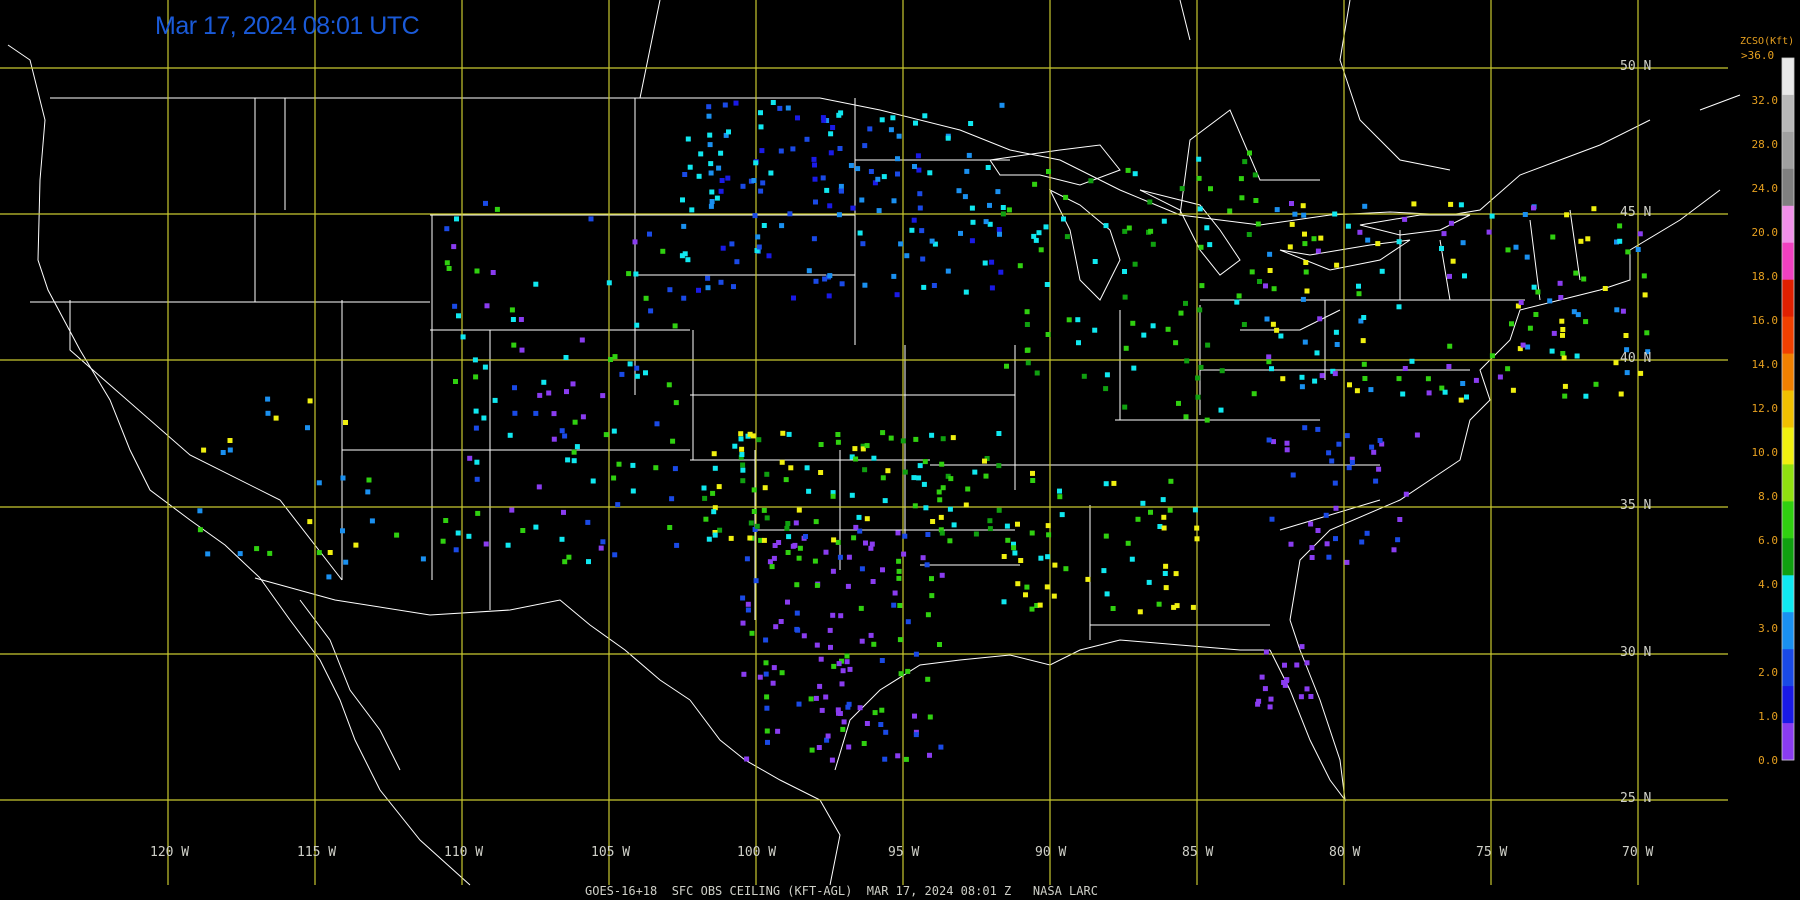 This screenshot has height=900, width=1800. Describe the element at coordinates (1768, 628) in the screenshot. I see `legend-tick-label: 3.0` at that location.